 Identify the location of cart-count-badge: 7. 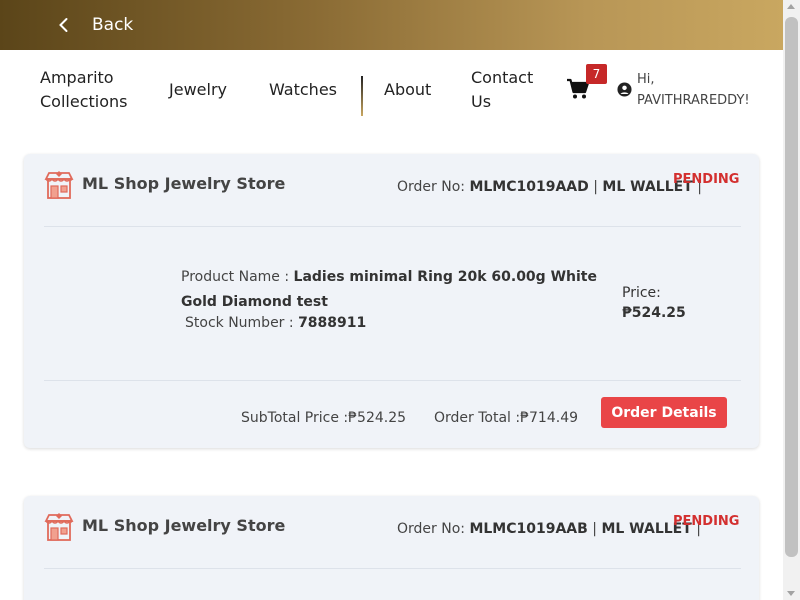
(596, 74).